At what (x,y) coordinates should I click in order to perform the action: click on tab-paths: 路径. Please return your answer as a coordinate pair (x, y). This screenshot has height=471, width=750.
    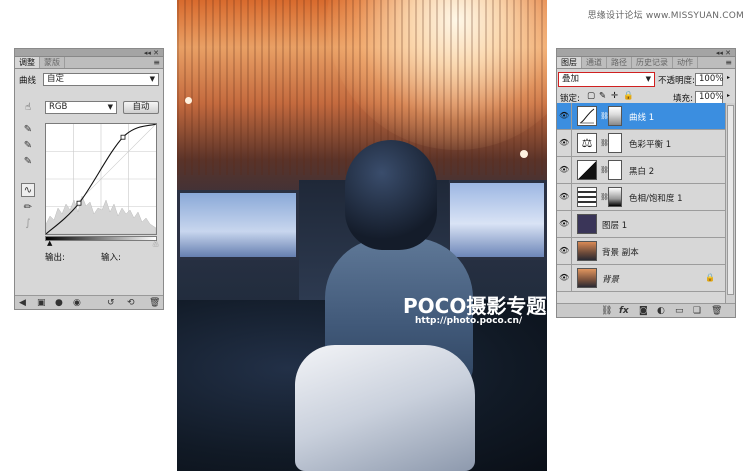
    Looking at the image, I should click on (619, 62).